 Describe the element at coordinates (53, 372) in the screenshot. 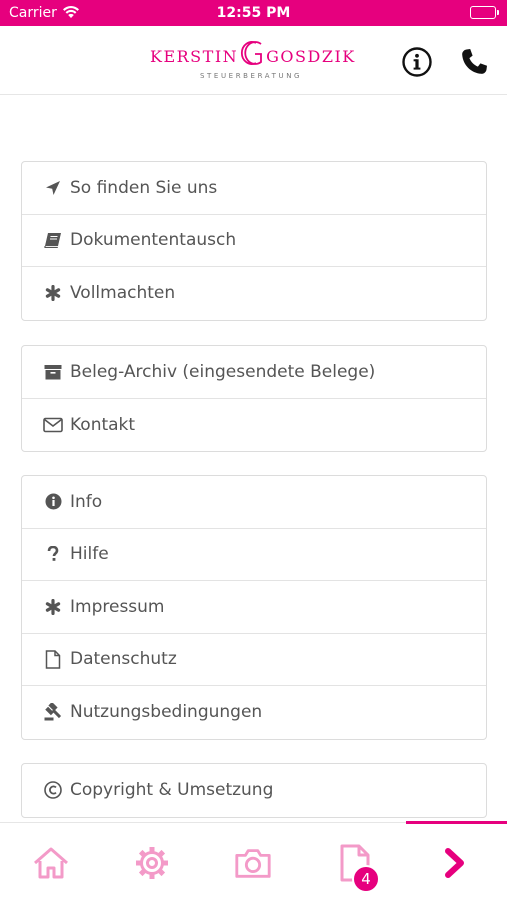

I see `archive-icon` at that location.